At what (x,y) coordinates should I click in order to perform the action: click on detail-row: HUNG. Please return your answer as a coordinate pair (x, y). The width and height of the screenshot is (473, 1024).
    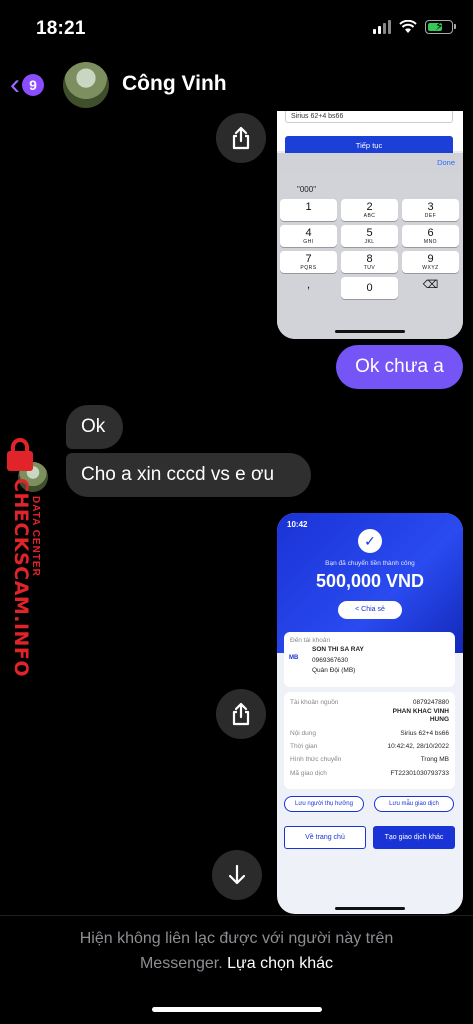
    Looking at the image, I should click on (439, 719).